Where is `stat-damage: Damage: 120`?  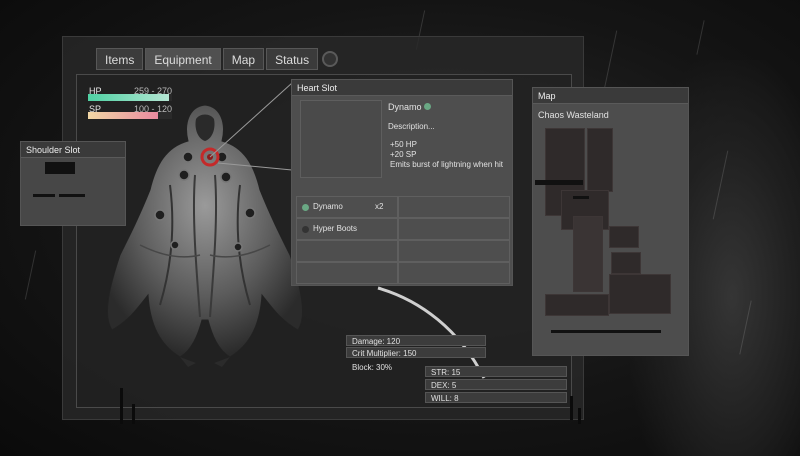
stat-damage: Damage: 120 is located at coordinates (416, 340).